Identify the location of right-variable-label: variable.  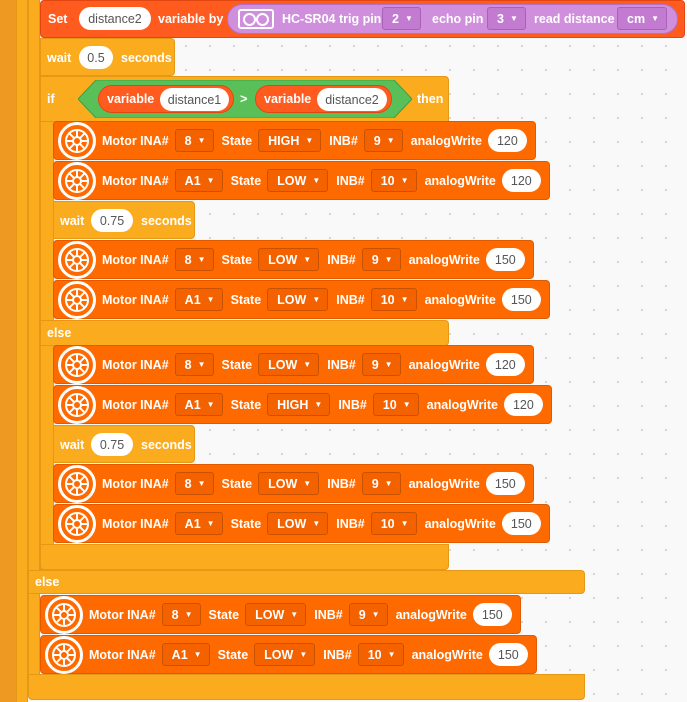
(288, 99).